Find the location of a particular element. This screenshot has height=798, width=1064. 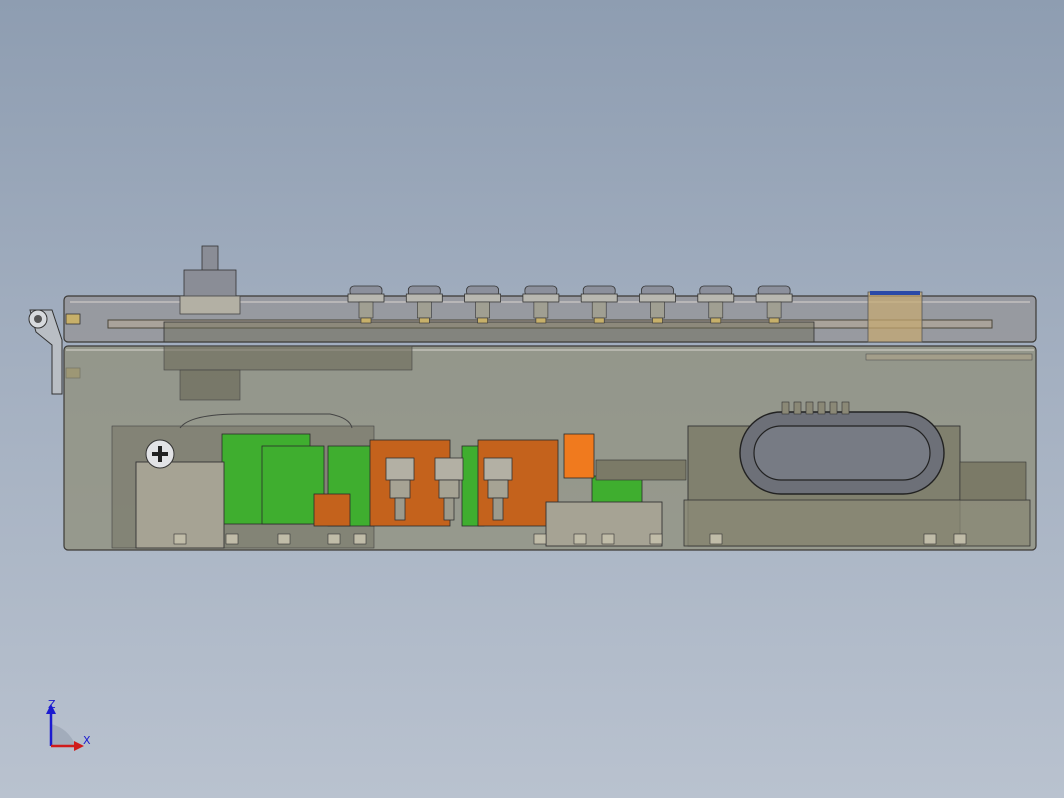

x-axis-label: X is located at coordinates (87, 740).